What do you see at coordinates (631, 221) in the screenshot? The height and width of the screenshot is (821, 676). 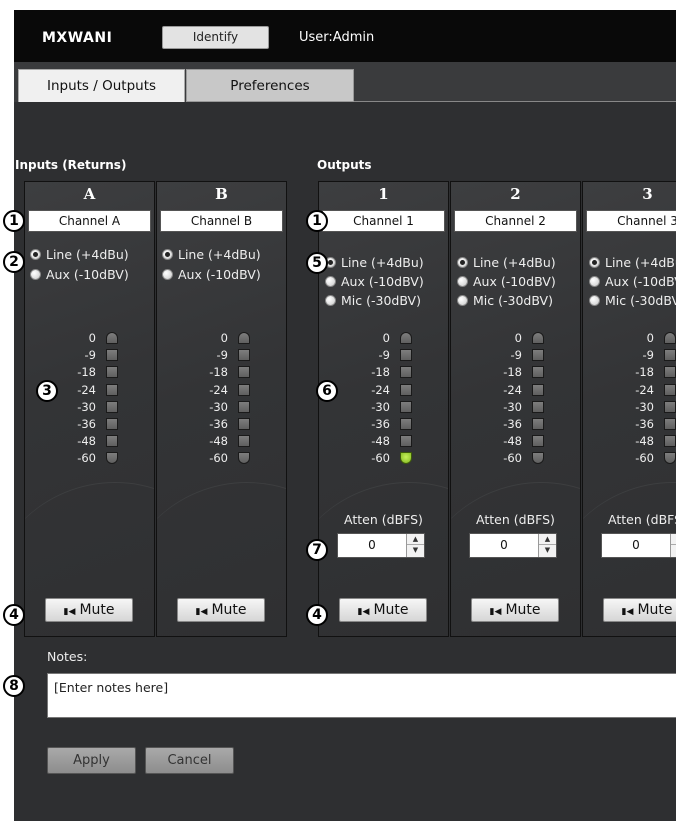 I see `channel-name-field: Channel 3` at bounding box center [631, 221].